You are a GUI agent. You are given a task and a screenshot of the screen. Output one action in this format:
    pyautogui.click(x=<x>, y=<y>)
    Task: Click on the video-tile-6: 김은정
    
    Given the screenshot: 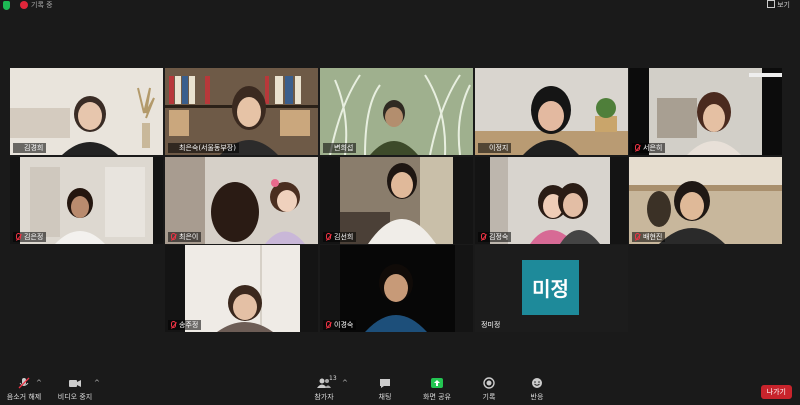 What is the action you would take?
    pyautogui.click(x=86, y=200)
    